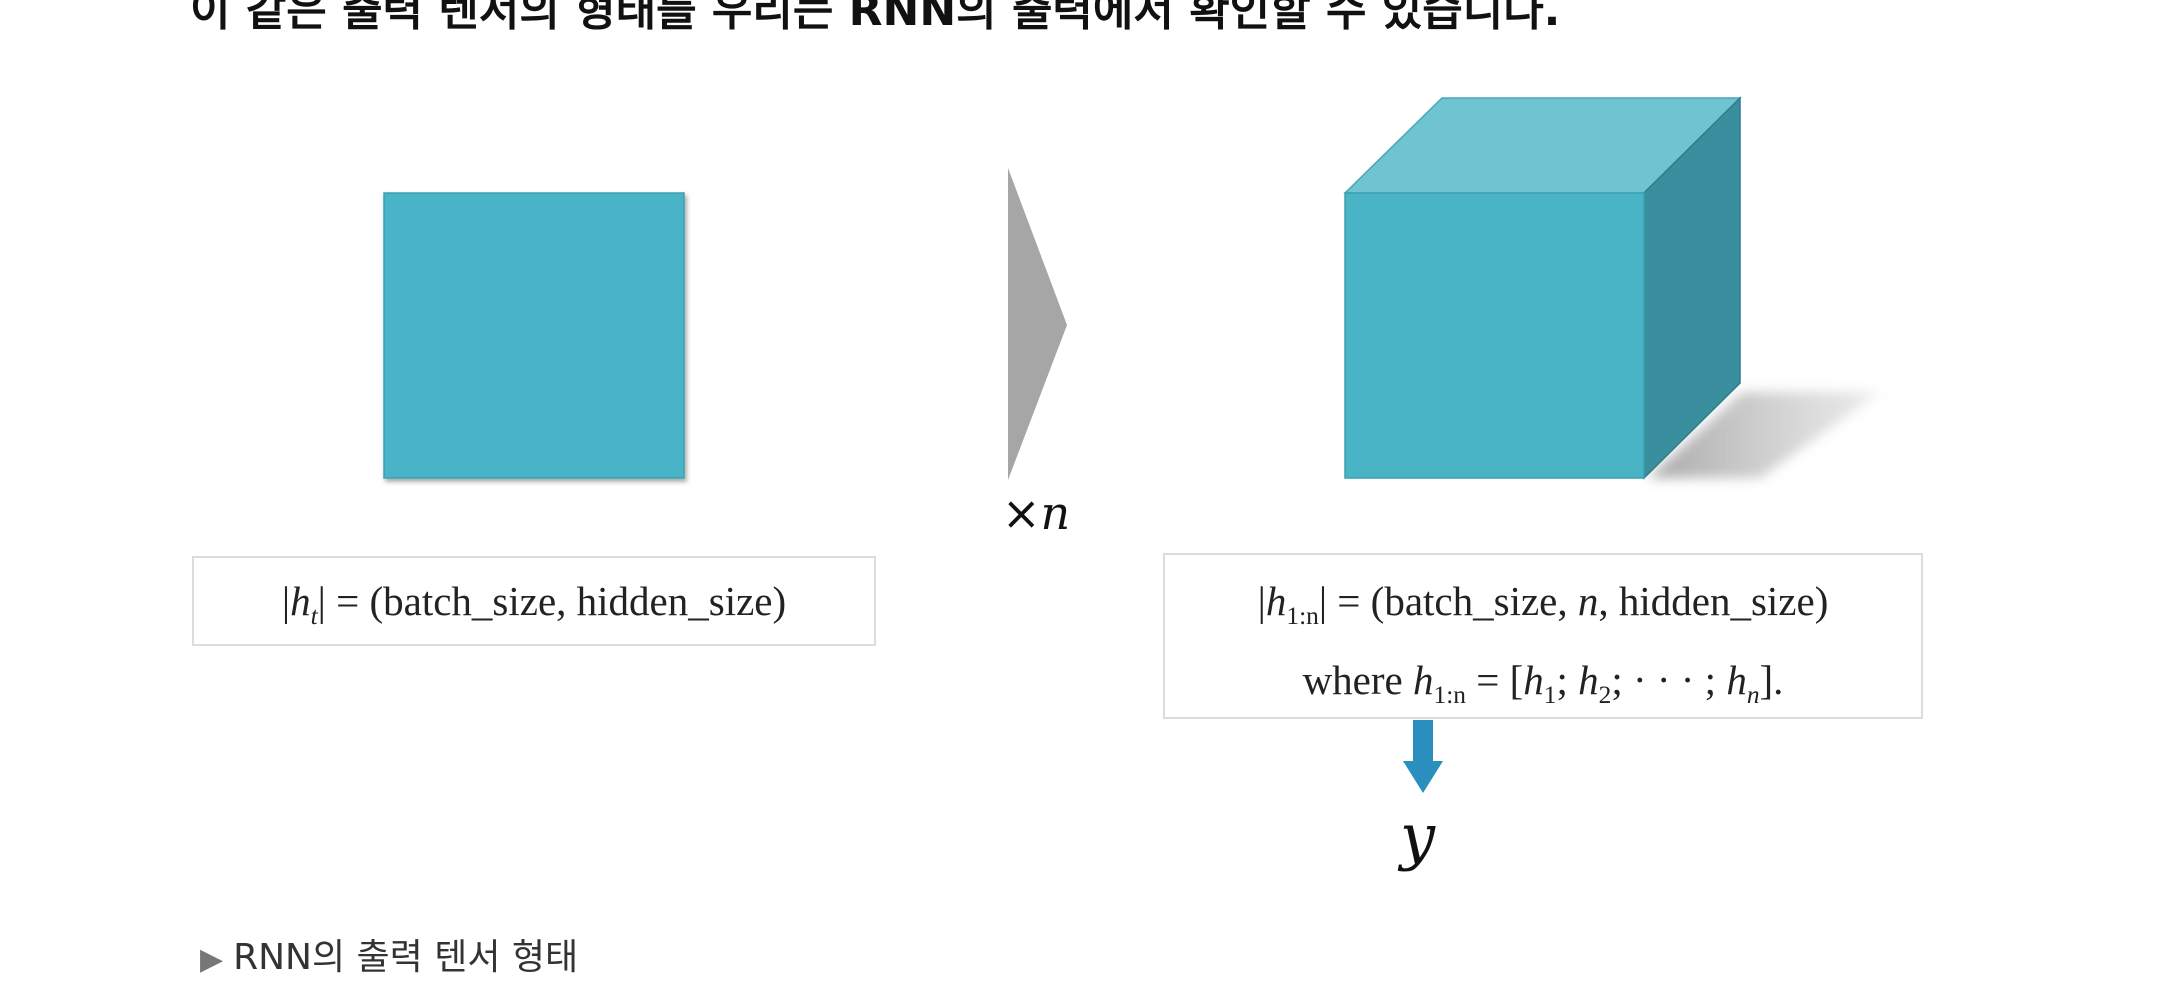  I want to click on hidden-state-square, so click(534, 335).